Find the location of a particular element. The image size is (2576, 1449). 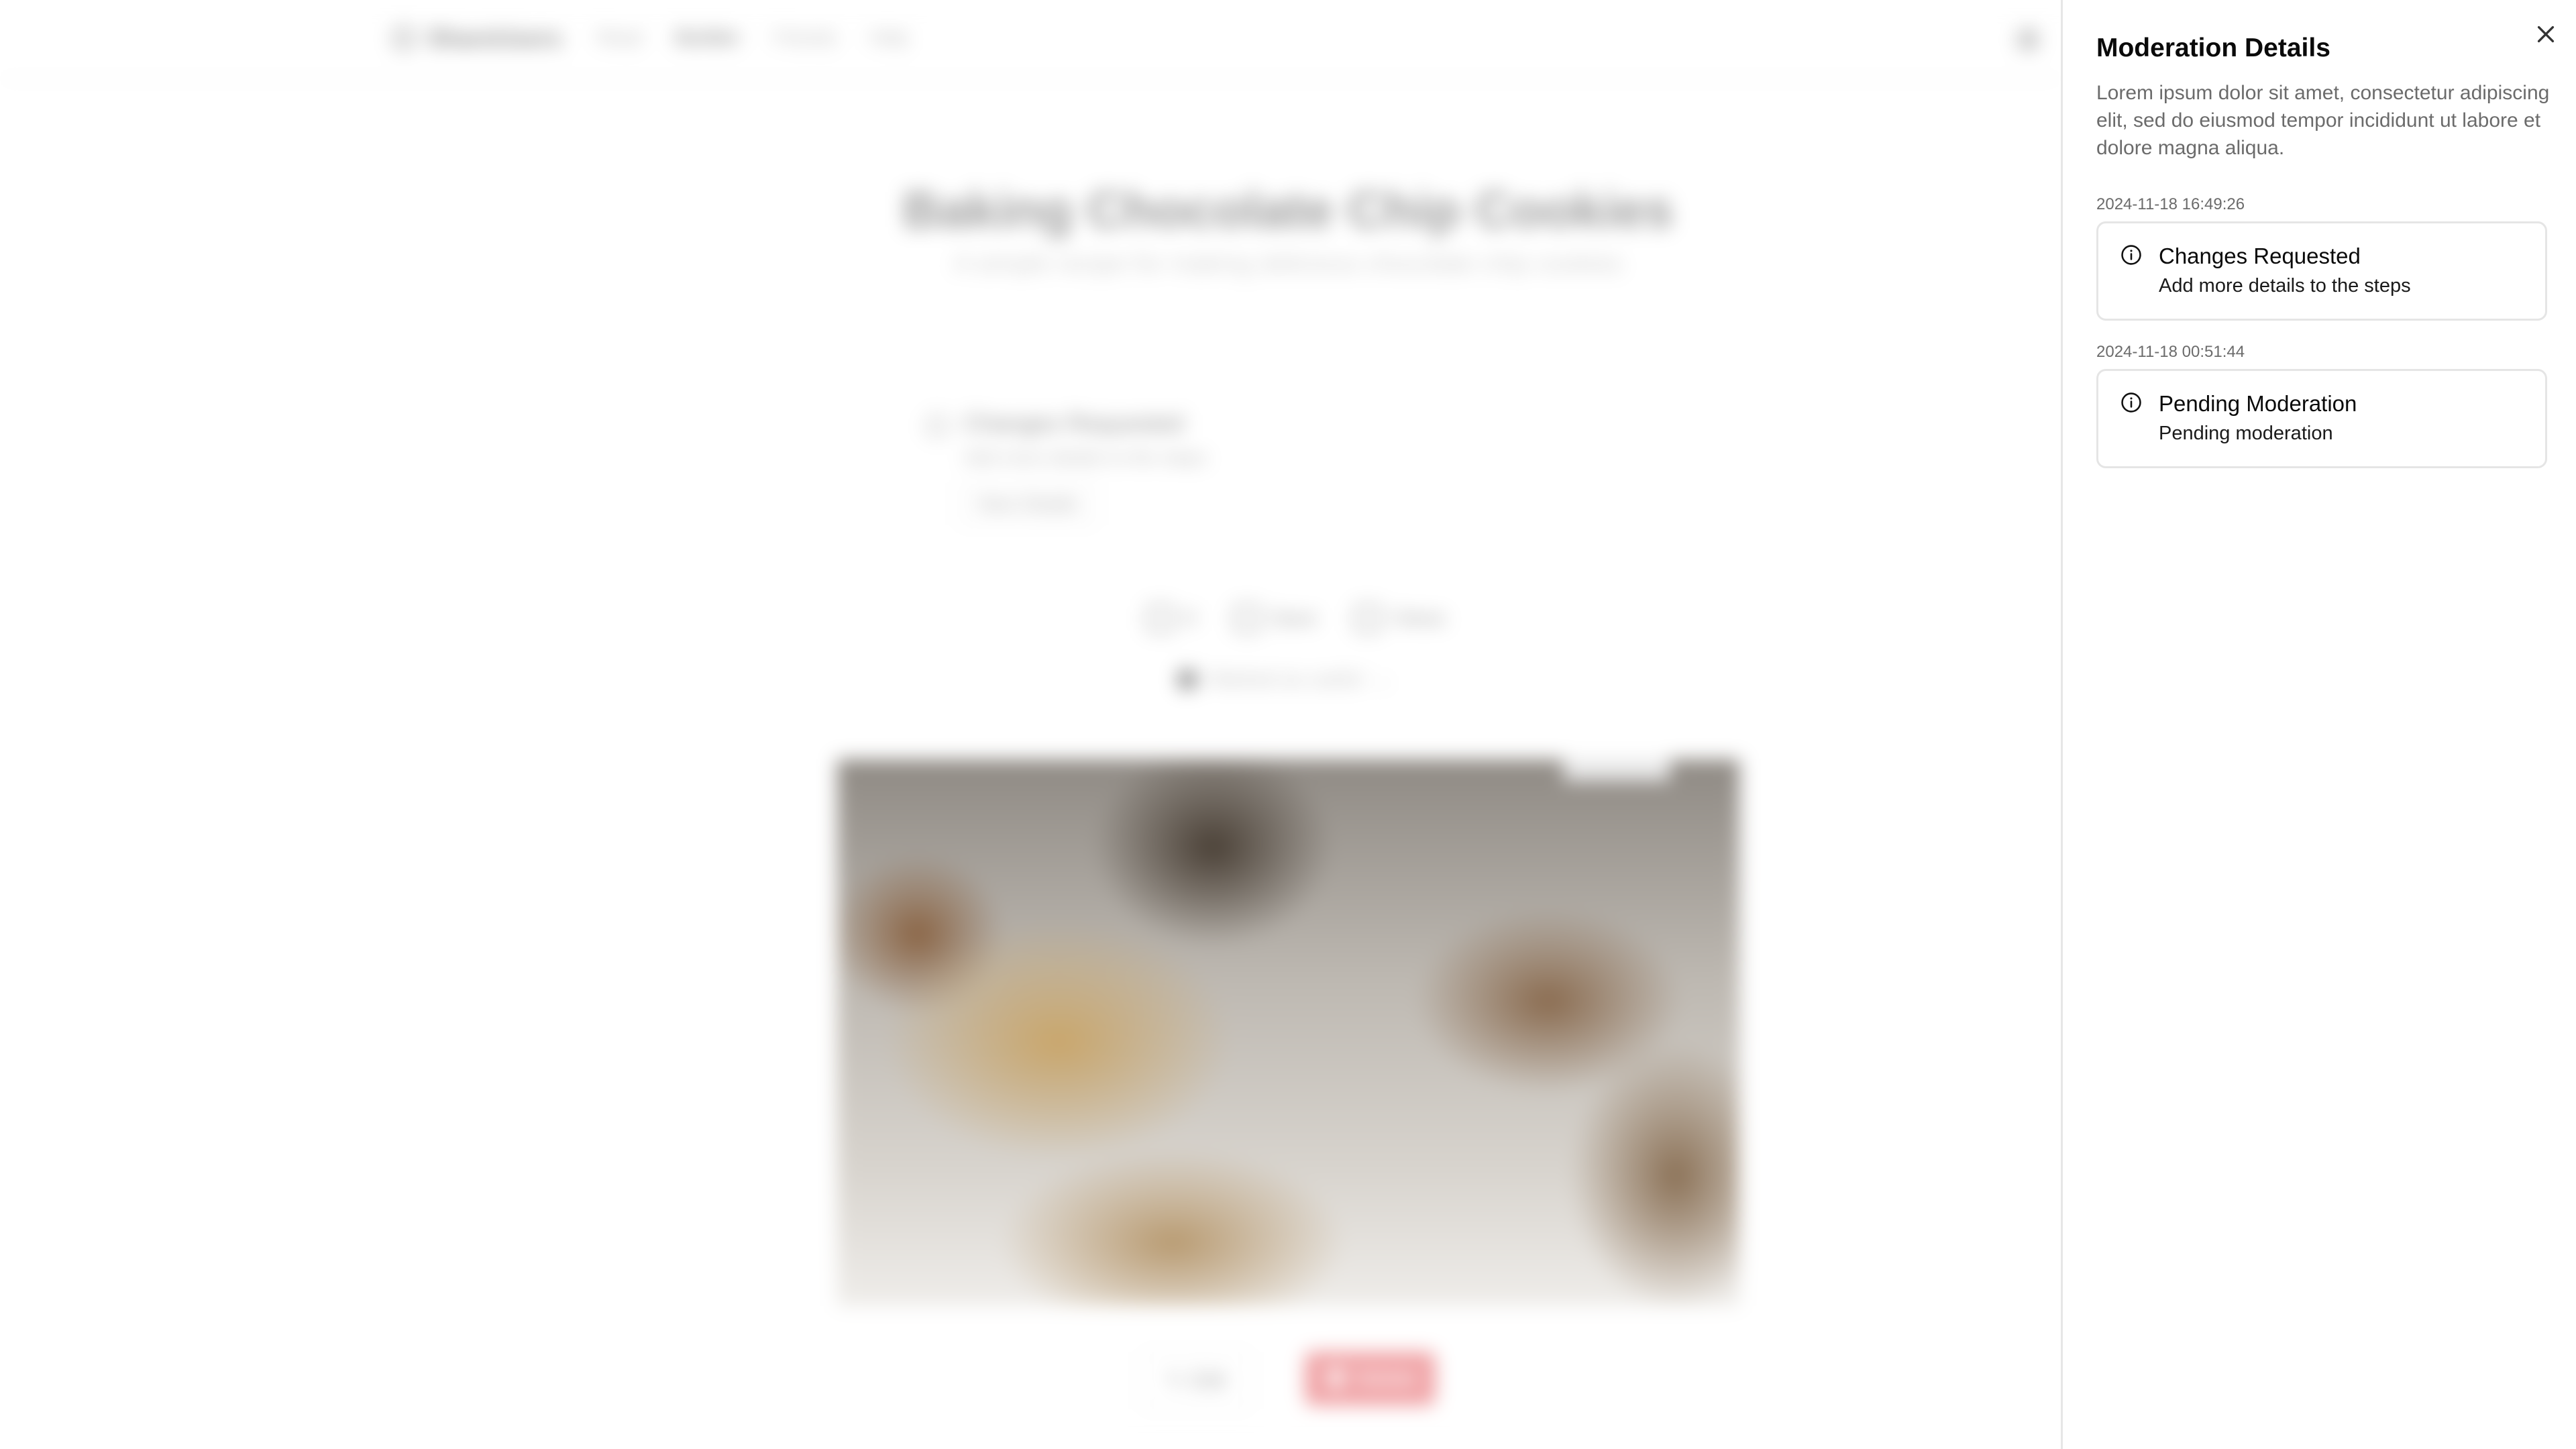

entry-description: Add more details to the steps is located at coordinates (2285, 286).